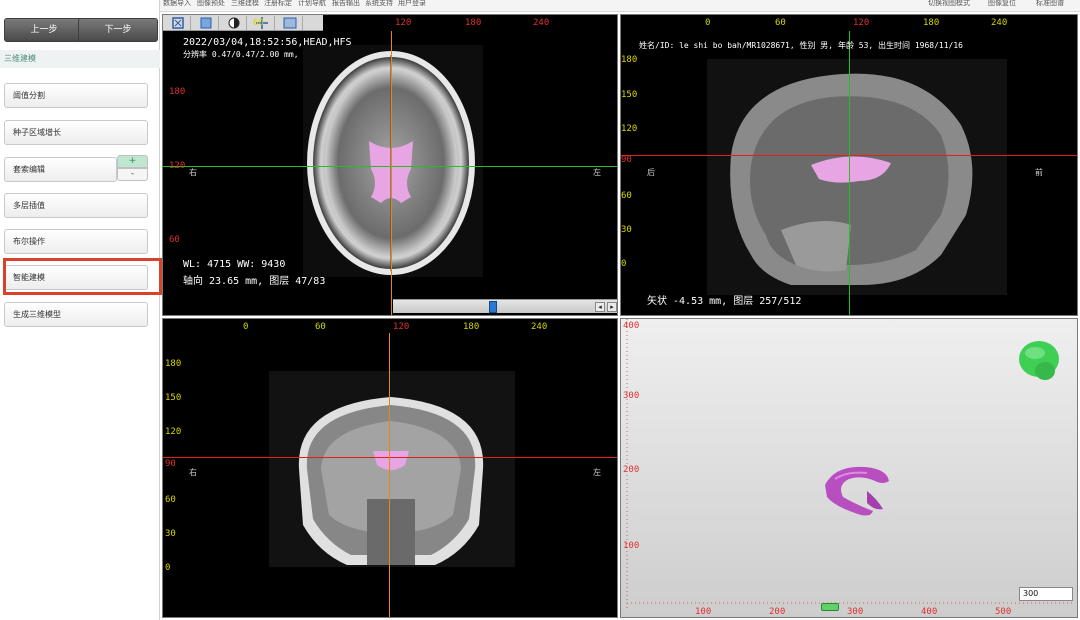 This screenshot has height=620, width=1080. I want to click on contrast-icon, so click(234, 23).